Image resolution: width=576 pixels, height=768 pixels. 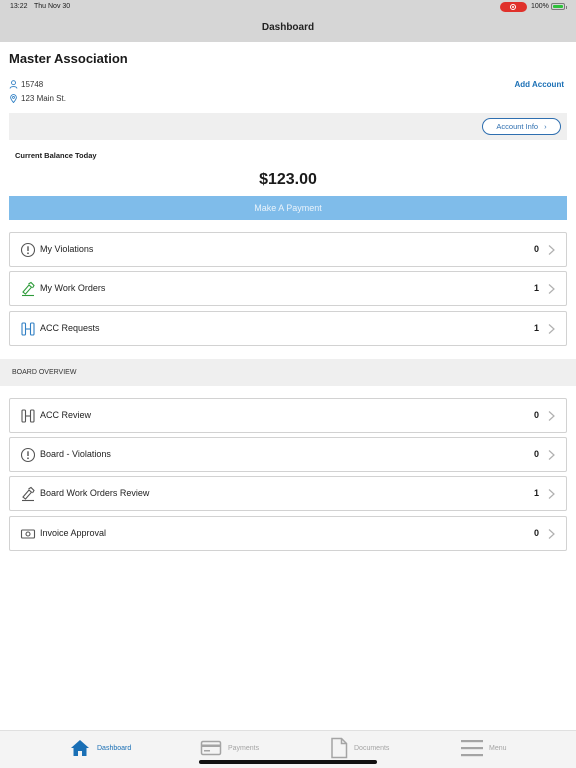 I want to click on association-name: Master Association, so click(x=68, y=58).